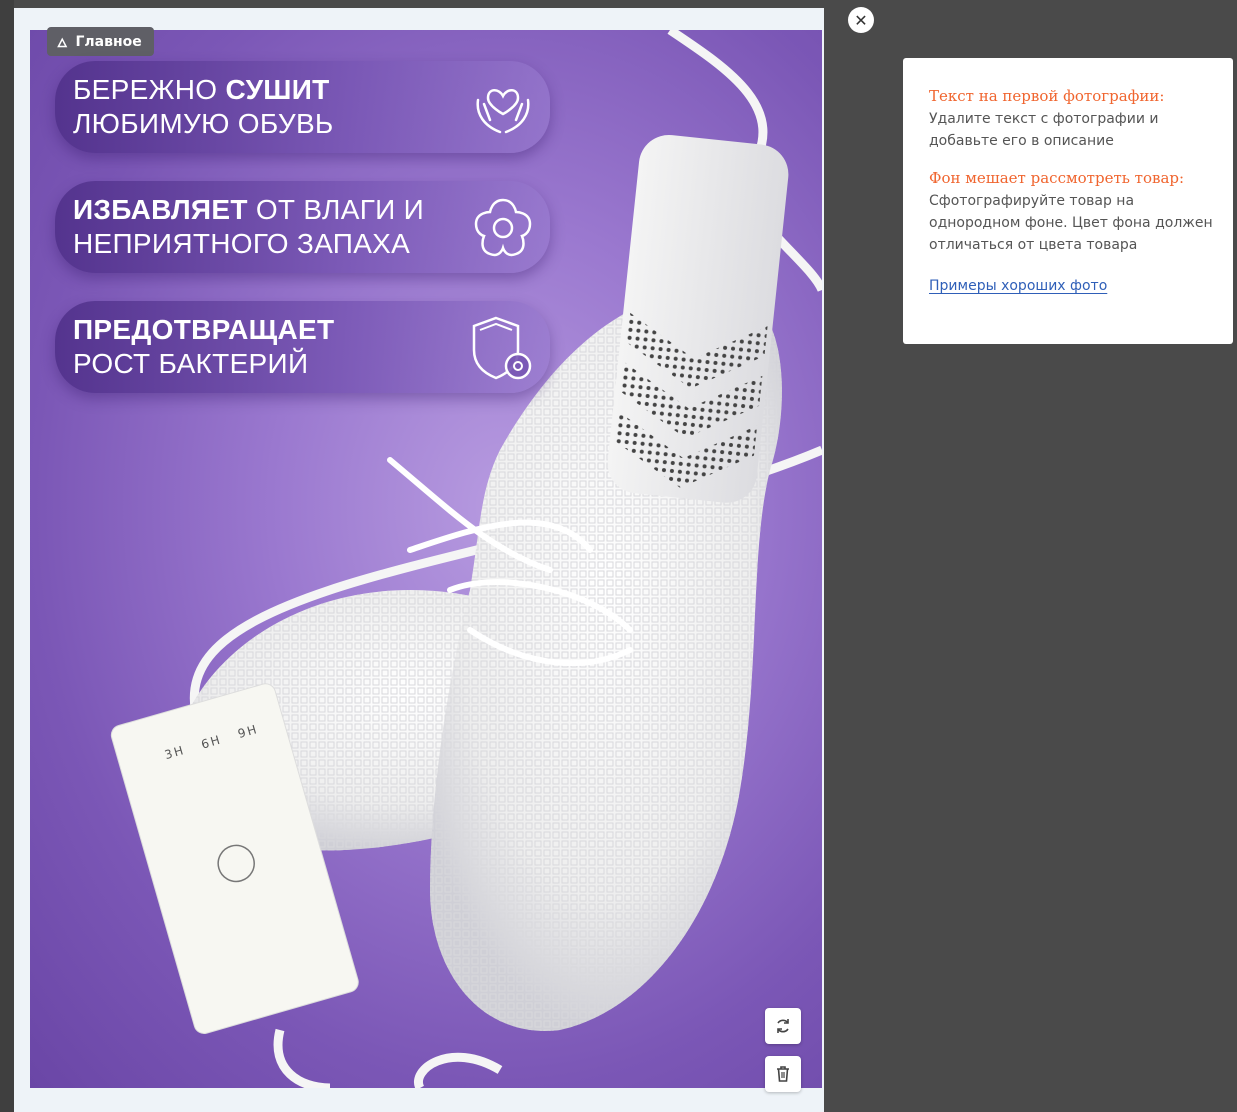 The height and width of the screenshot is (1112, 1237). I want to click on good-photo-examples-link: Примеры хороших фото, so click(1018, 286).